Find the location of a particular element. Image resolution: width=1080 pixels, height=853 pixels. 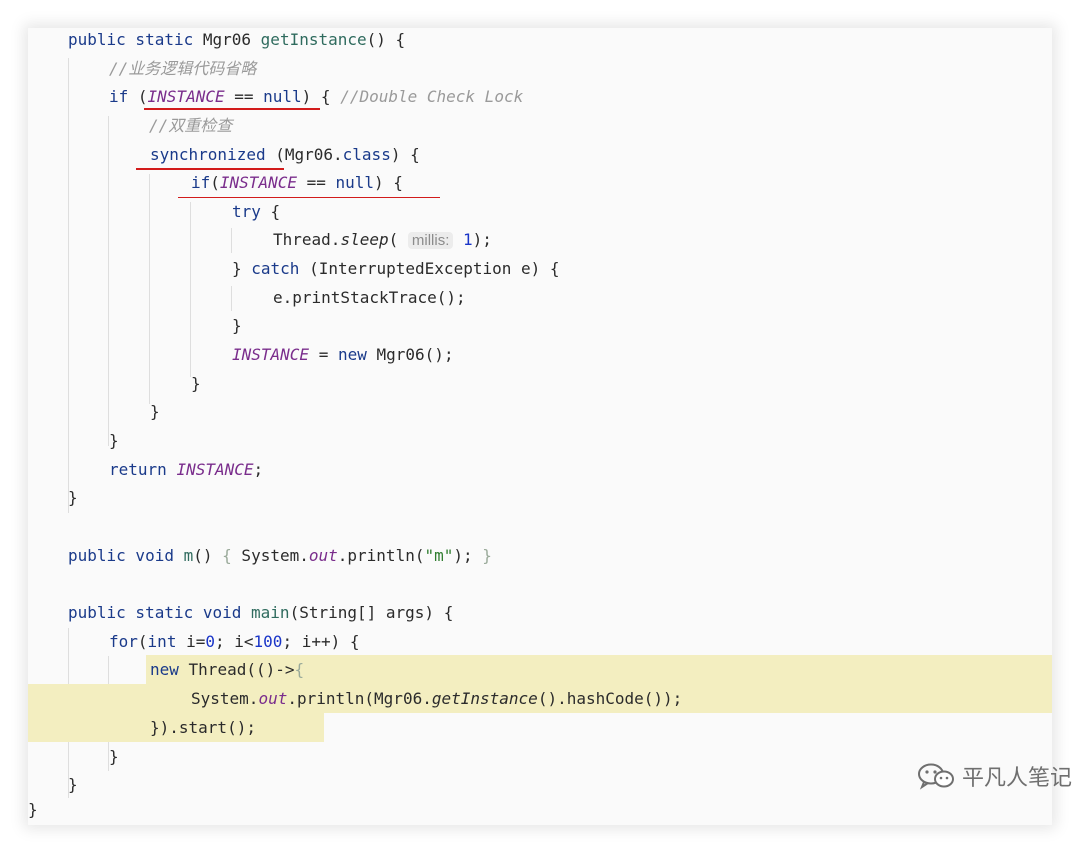

code-text: (InterruptedException e) { is located at coordinates (429, 268).